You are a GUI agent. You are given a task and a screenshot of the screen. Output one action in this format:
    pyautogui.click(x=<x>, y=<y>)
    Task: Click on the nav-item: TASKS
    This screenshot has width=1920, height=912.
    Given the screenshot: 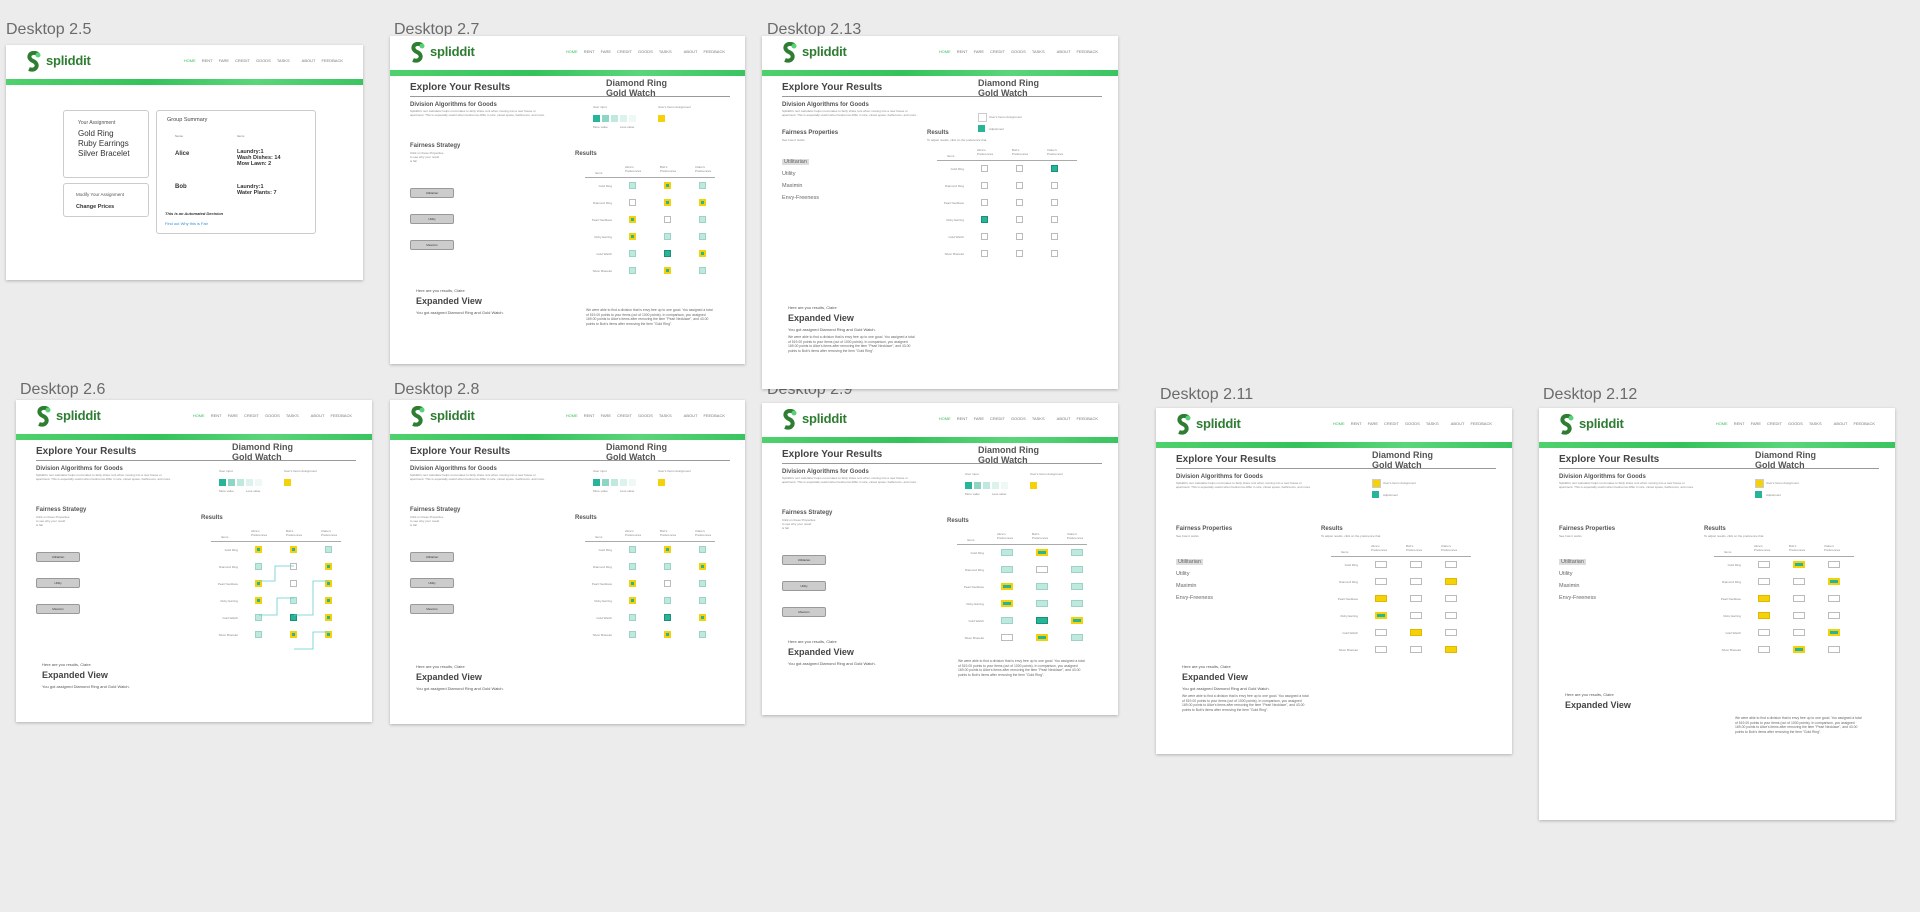 What is the action you would take?
    pyautogui.click(x=1815, y=423)
    